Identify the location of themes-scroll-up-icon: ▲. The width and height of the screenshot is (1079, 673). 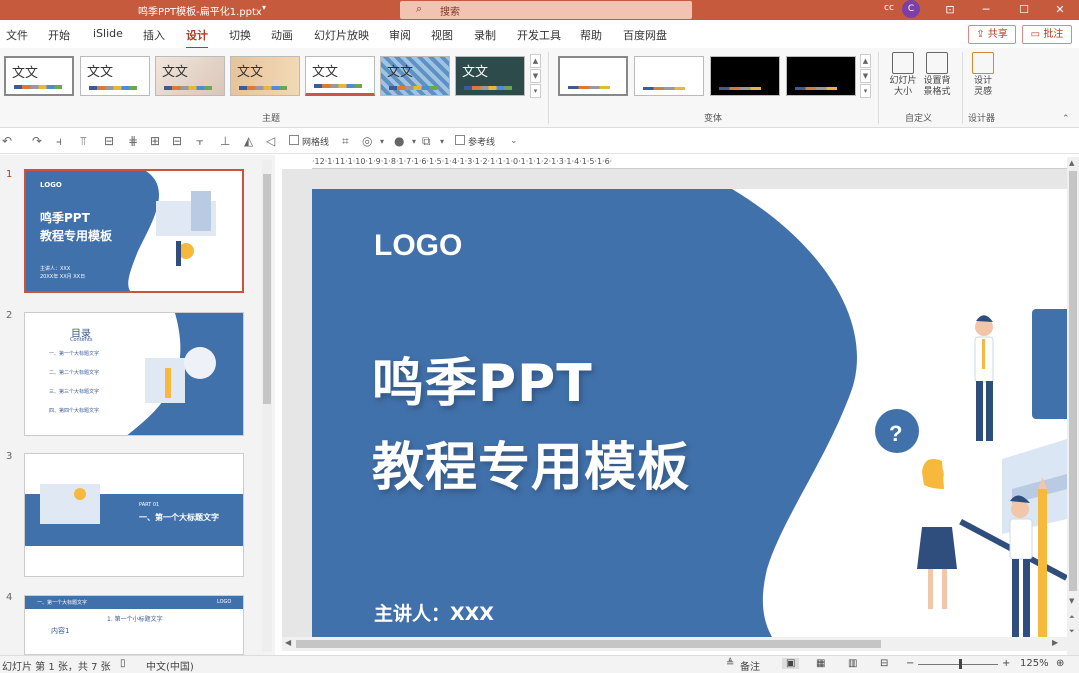
(535, 61).